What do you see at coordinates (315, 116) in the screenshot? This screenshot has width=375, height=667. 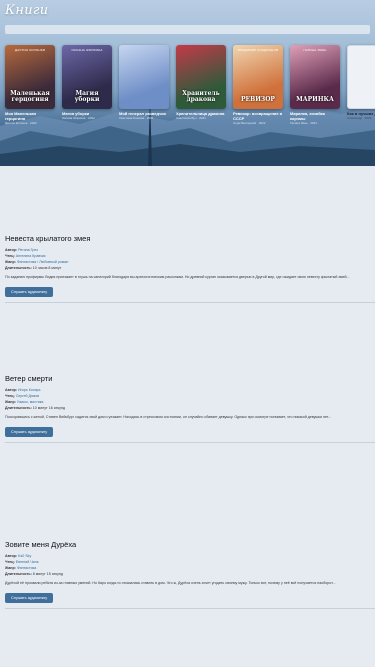 I see `carousel-book-title: Маринка, хозяйка корчмы` at bounding box center [315, 116].